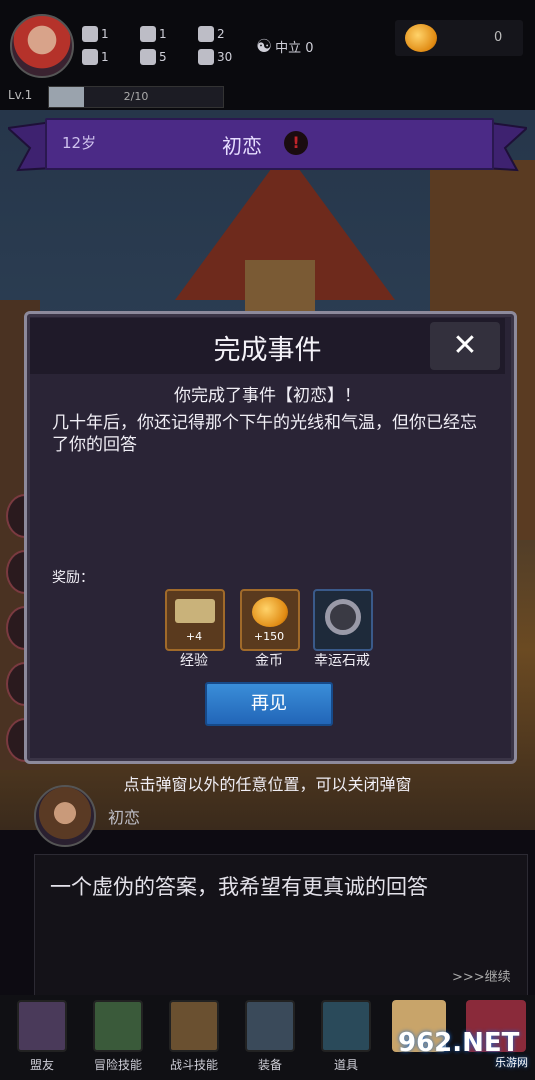 Image resolution: width=535 pixels, height=1080 pixels. Describe the element at coordinates (264, 46) in the screenshot. I see `yin-yang-icon: ☯` at that location.